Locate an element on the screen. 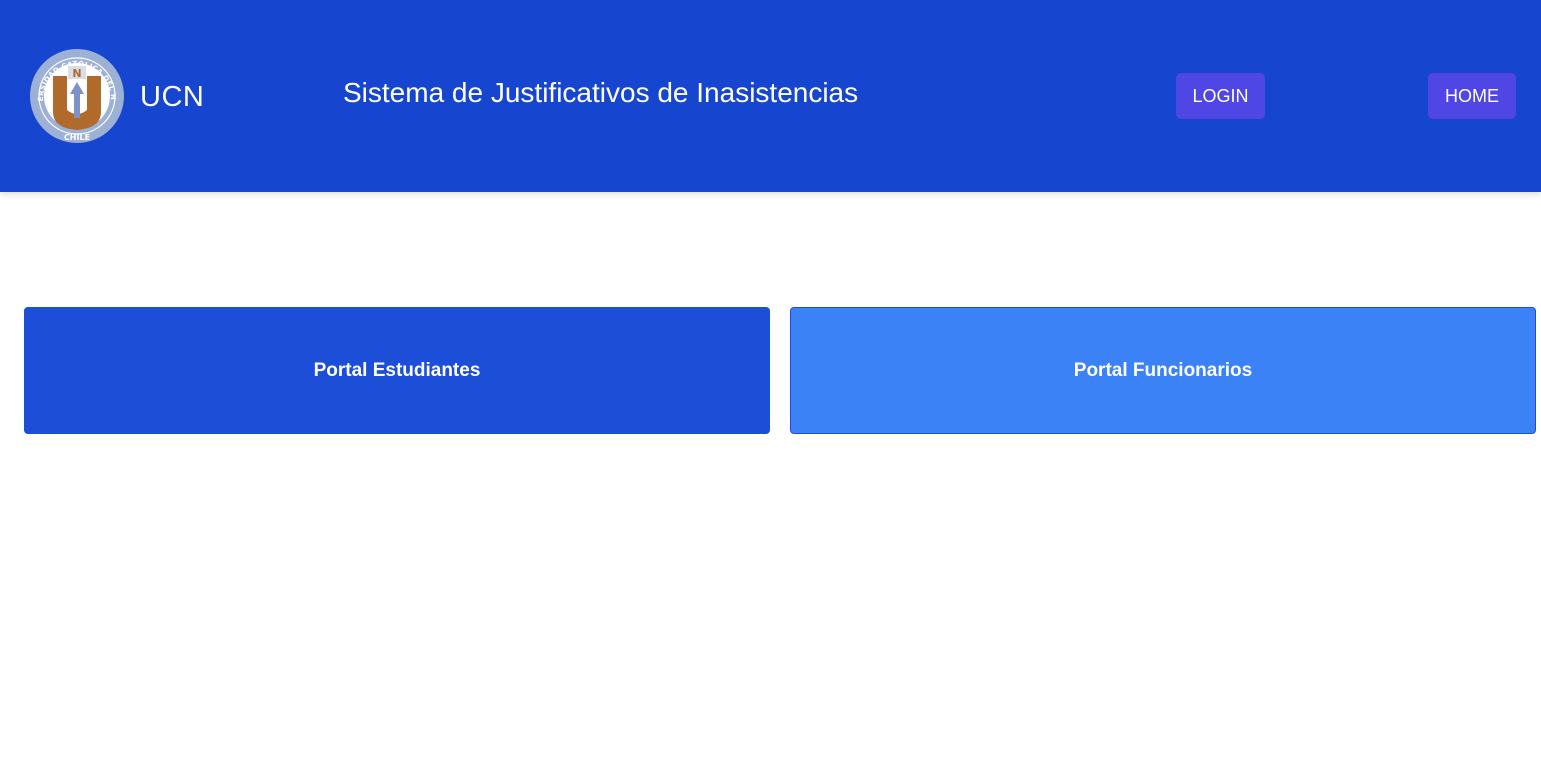 Image resolution: width=1541 pixels, height=780 pixels. brand-name: UCN is located at coordinates (172, 97).